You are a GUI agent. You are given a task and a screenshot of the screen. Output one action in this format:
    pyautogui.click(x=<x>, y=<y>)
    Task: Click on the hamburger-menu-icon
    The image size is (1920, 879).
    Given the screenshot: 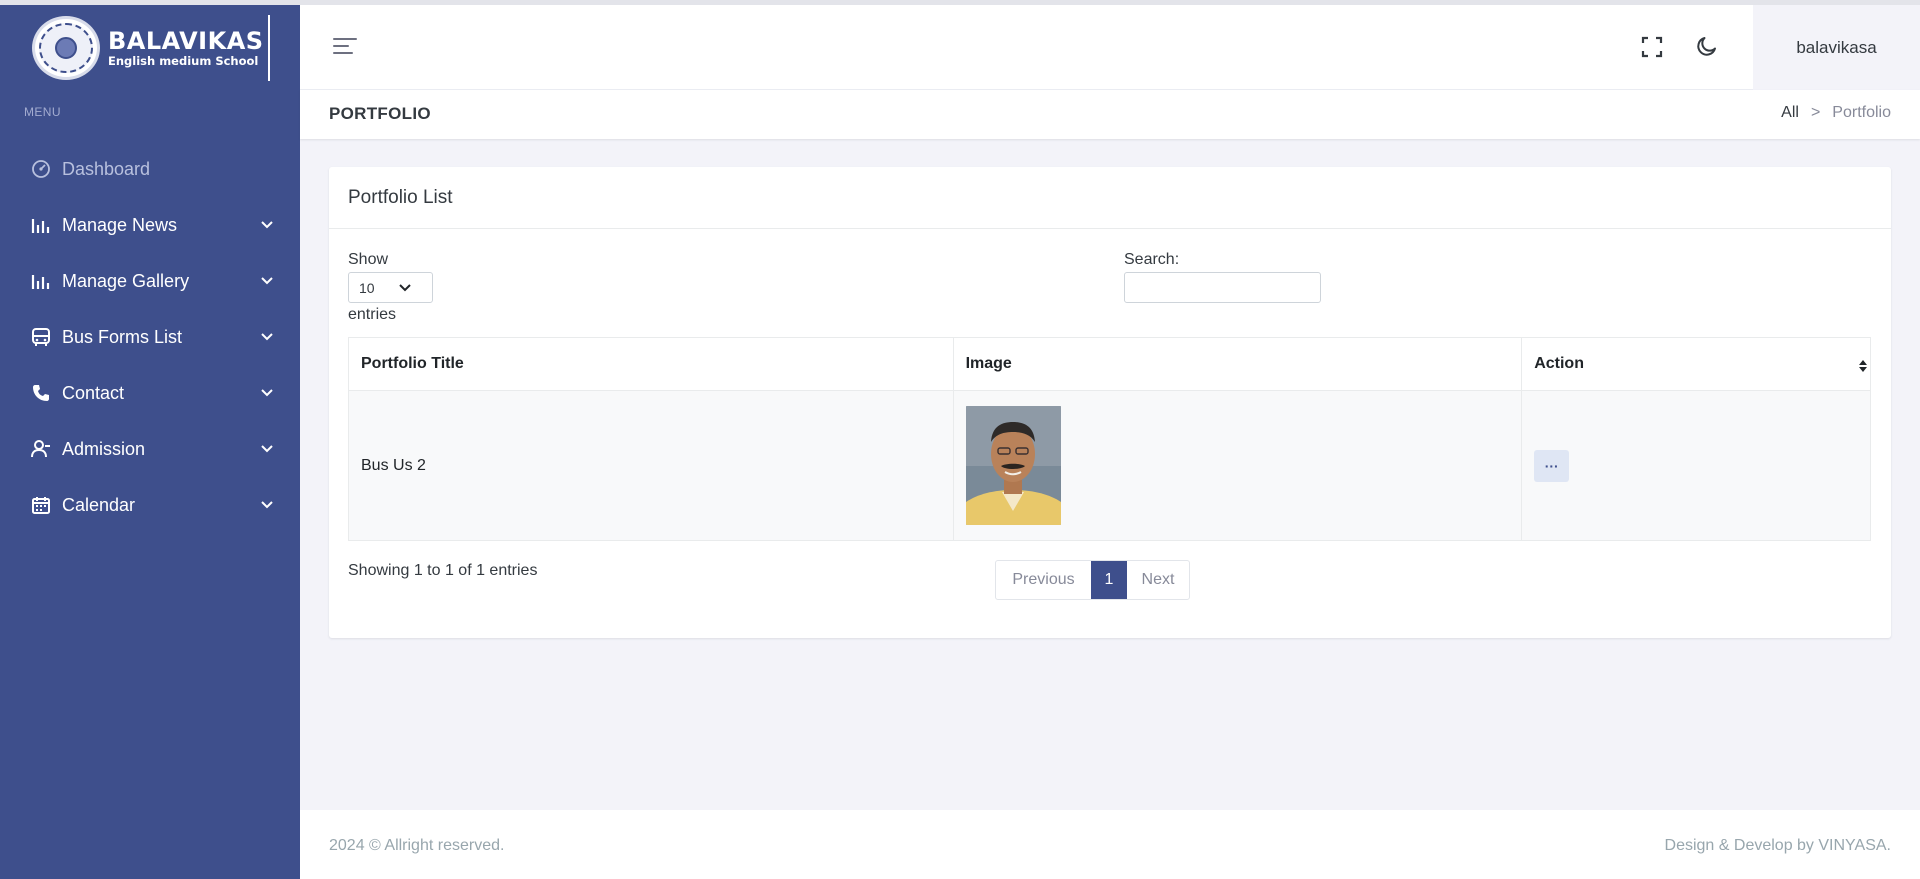 What is the action you would take?
    pyautogui.click(x=345, y=46)
    